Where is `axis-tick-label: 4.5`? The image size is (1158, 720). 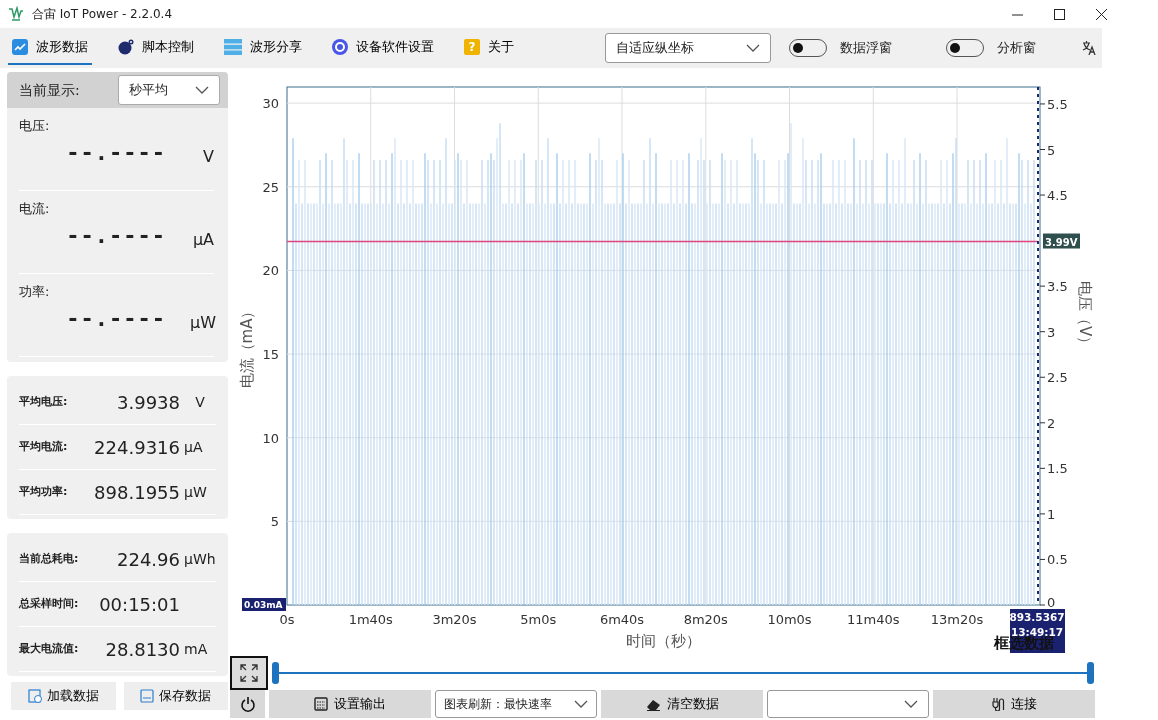
axis-tick-label: 4.5 is located at coordinates (1057, 196).